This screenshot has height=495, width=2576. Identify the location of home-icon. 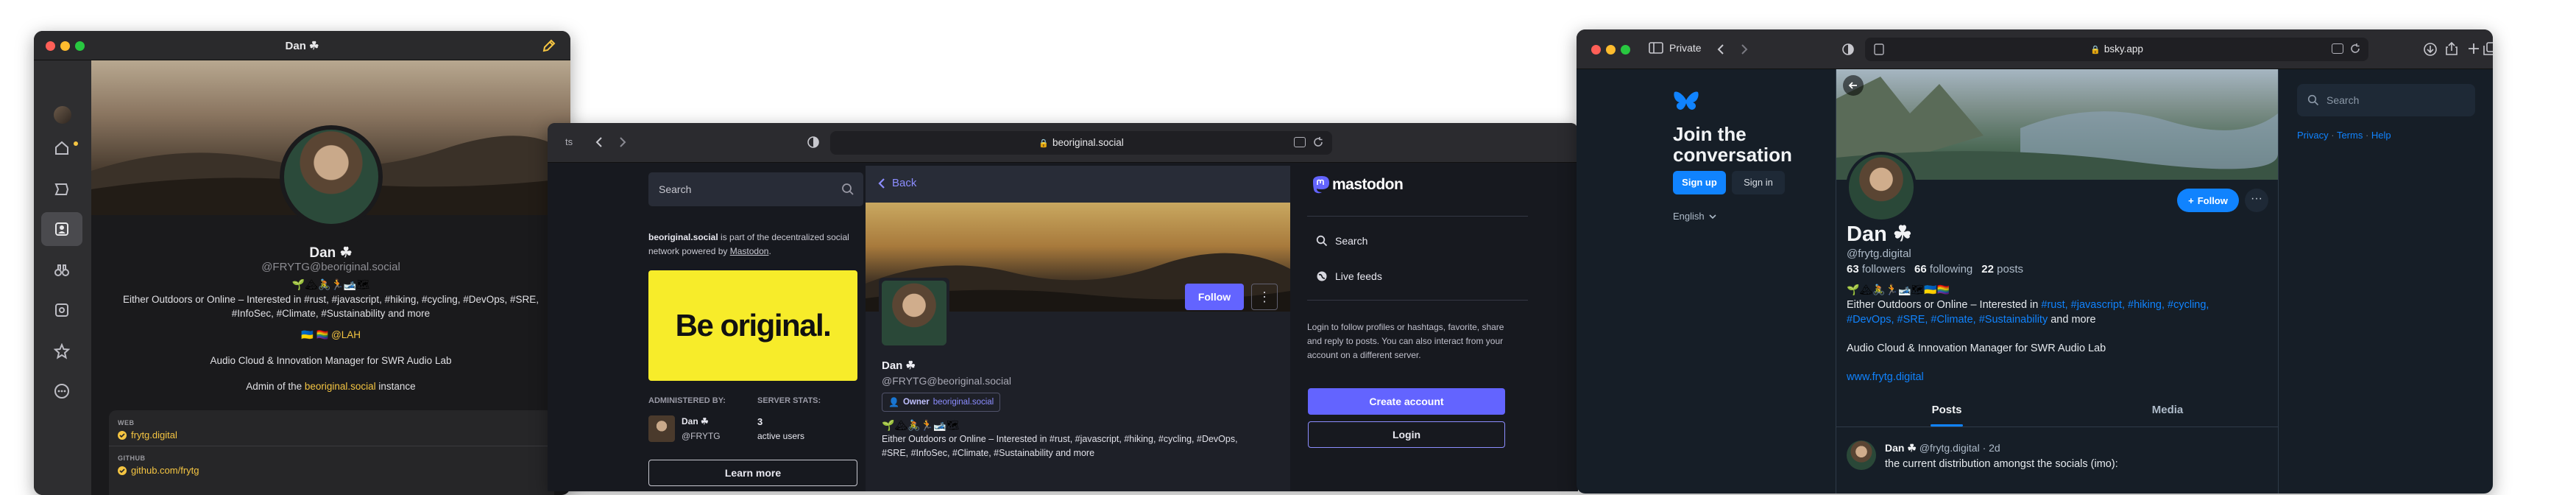
(62, 148).